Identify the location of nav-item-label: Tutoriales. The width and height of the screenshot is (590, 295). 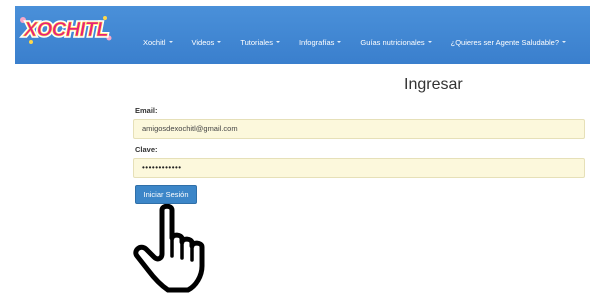
(256, 42).